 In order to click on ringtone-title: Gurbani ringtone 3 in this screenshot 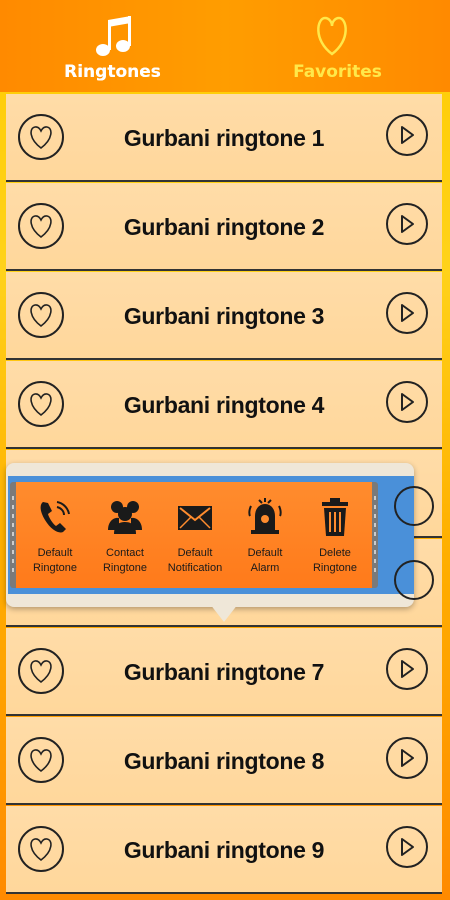, I will do `click(224, 315)`.